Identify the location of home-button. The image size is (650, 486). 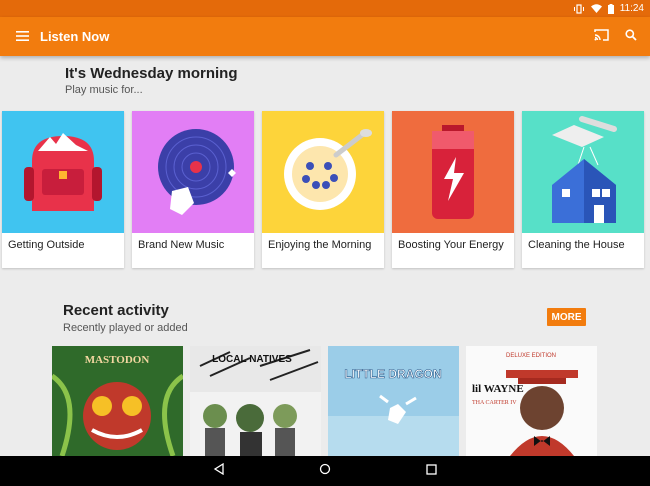
(325, 471).